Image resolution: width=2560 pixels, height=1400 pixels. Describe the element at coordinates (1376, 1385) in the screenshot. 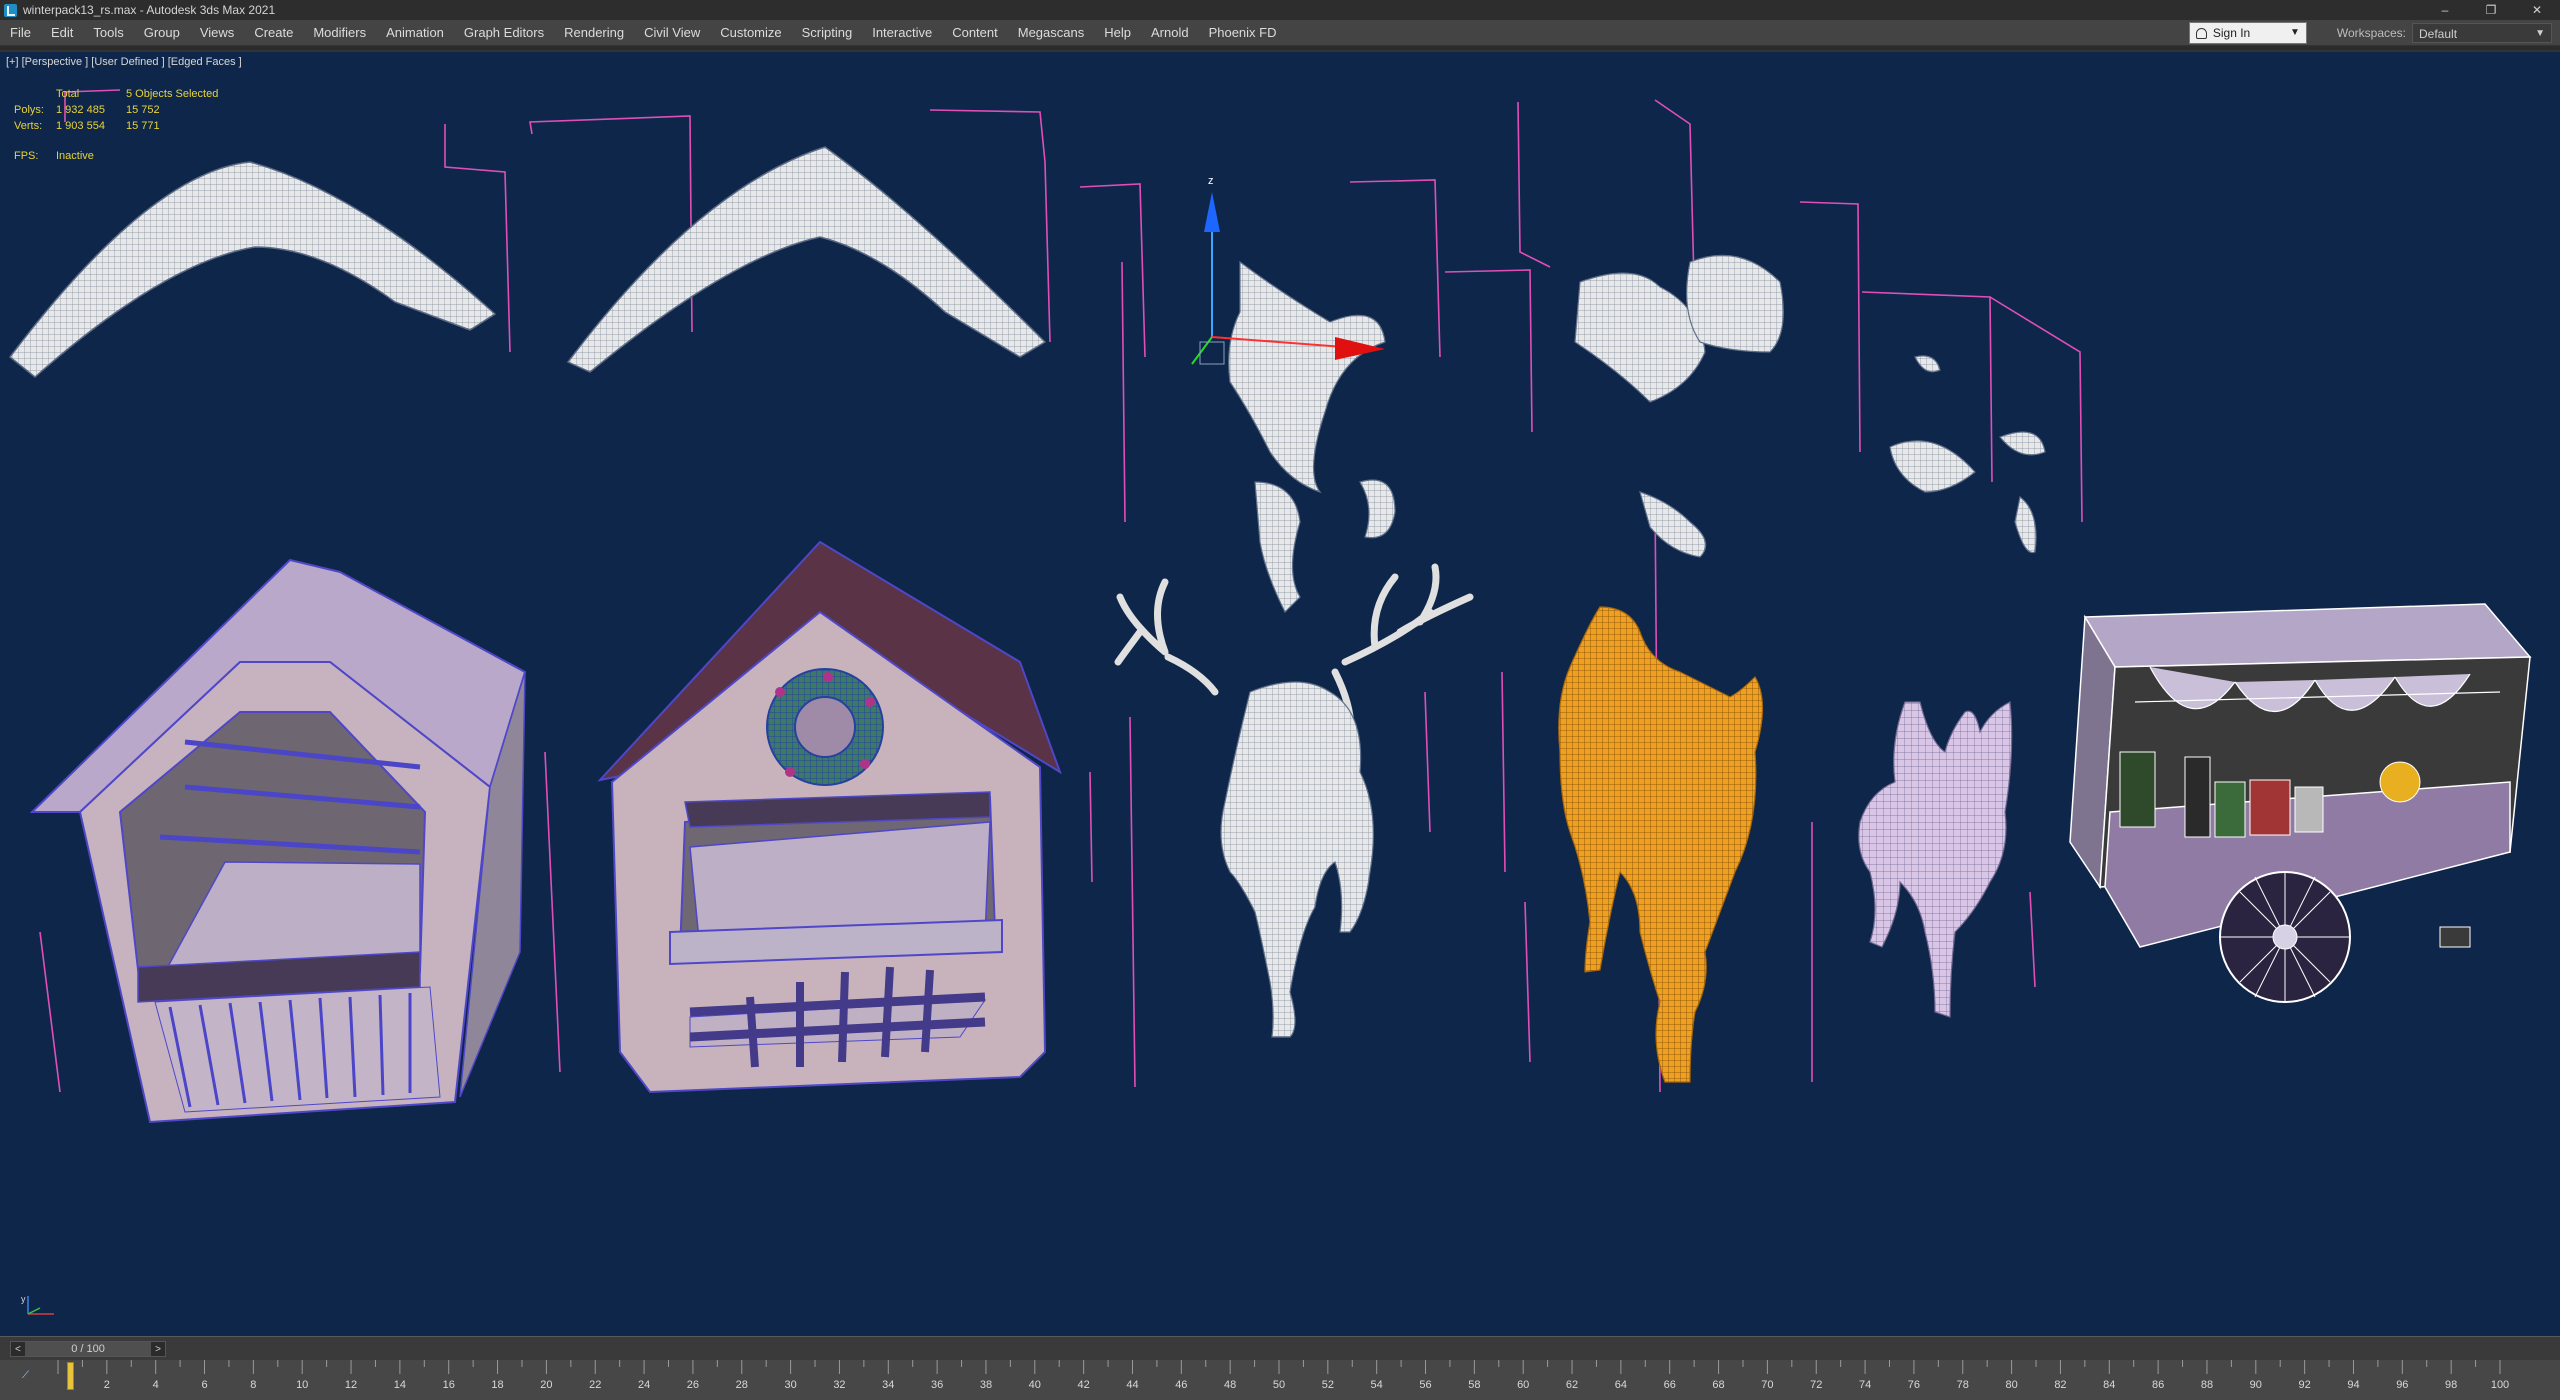

I see `ruler-tick-label: 54` at that location.